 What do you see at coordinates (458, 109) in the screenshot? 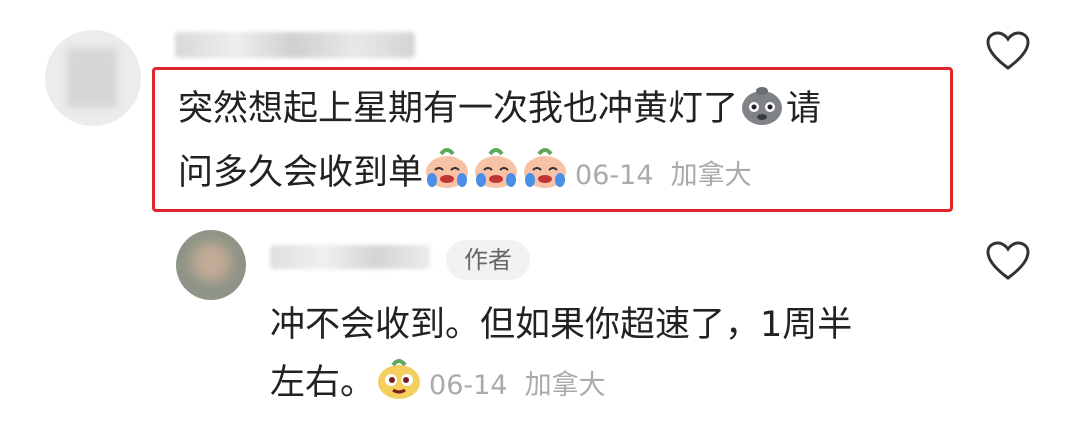
I see `comment-line-1: 突然想起上星期有一次我也冲黄灯了` at bounding box center [458, 109].